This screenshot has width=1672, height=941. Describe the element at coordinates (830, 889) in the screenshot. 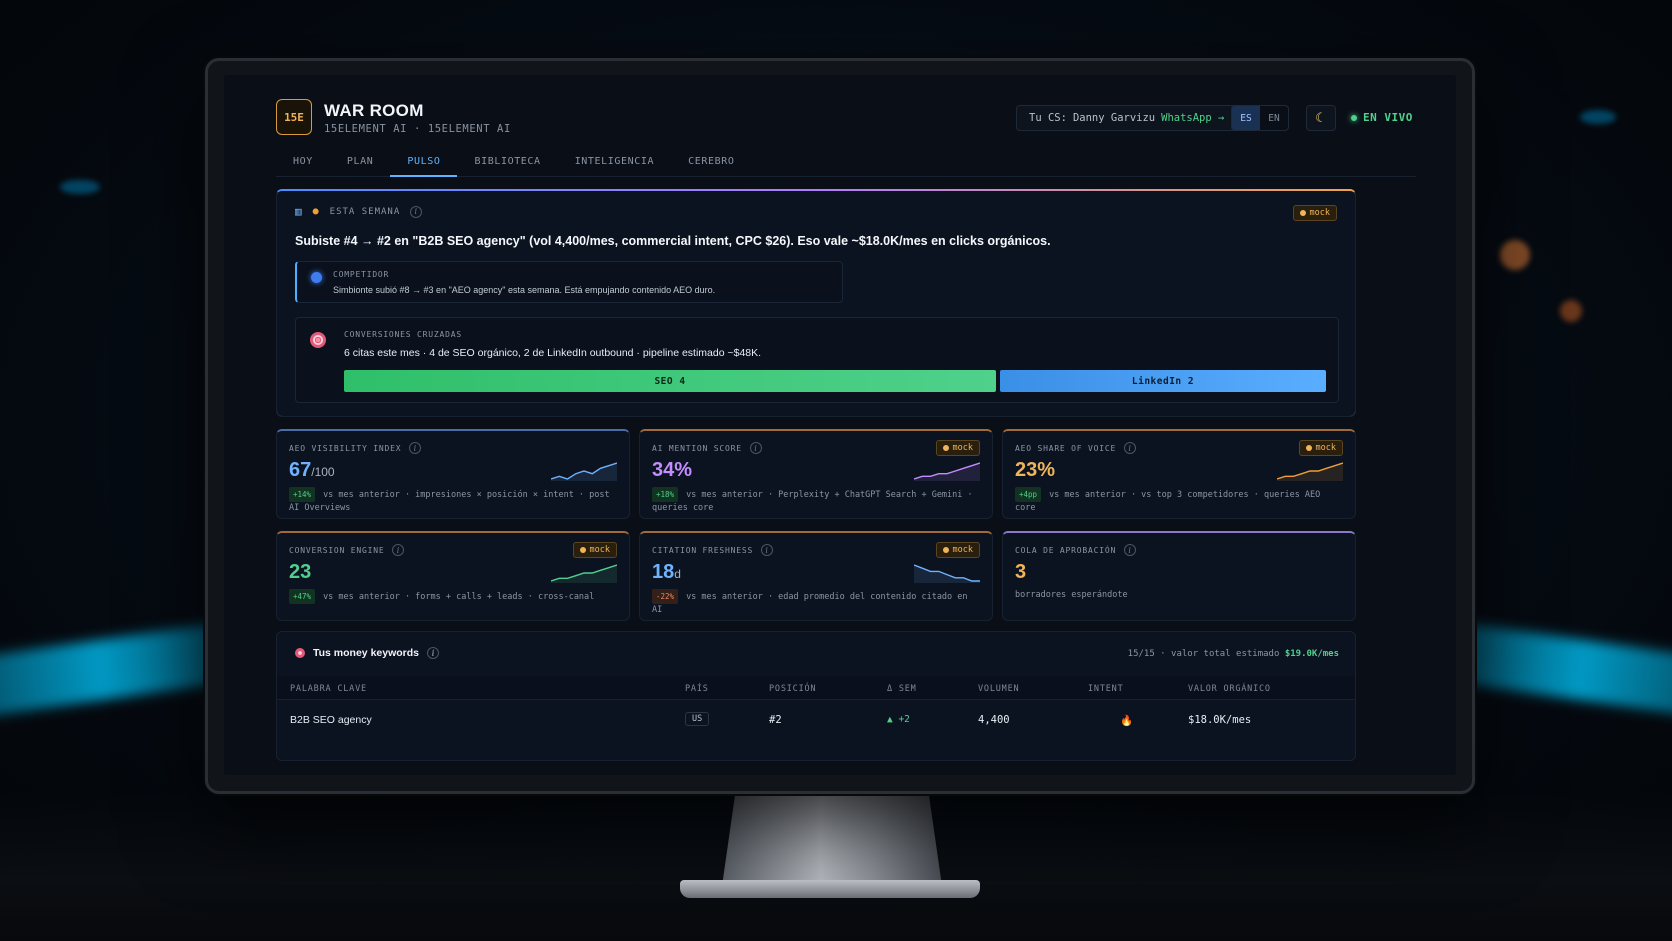

I see `monitor-base` at that location.